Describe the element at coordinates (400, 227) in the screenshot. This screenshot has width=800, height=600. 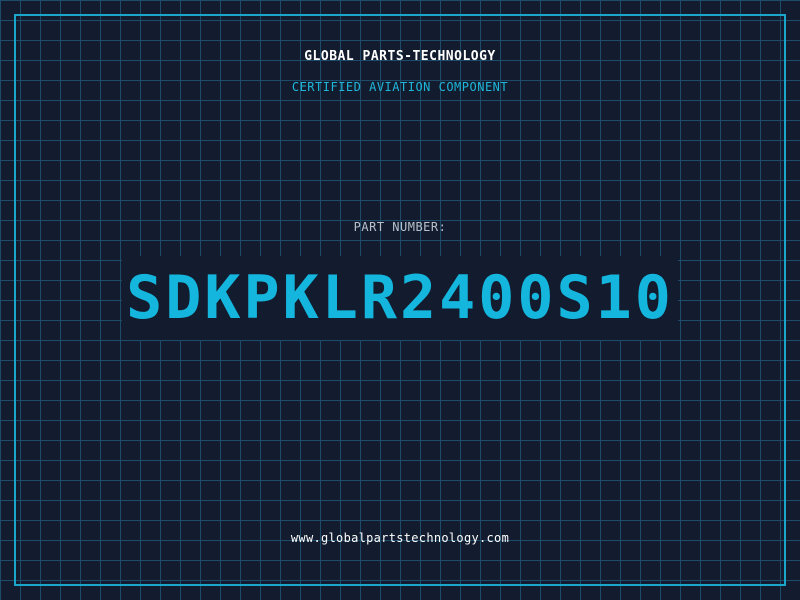
I see `part-number-label: PART NUMBER:` at that location.